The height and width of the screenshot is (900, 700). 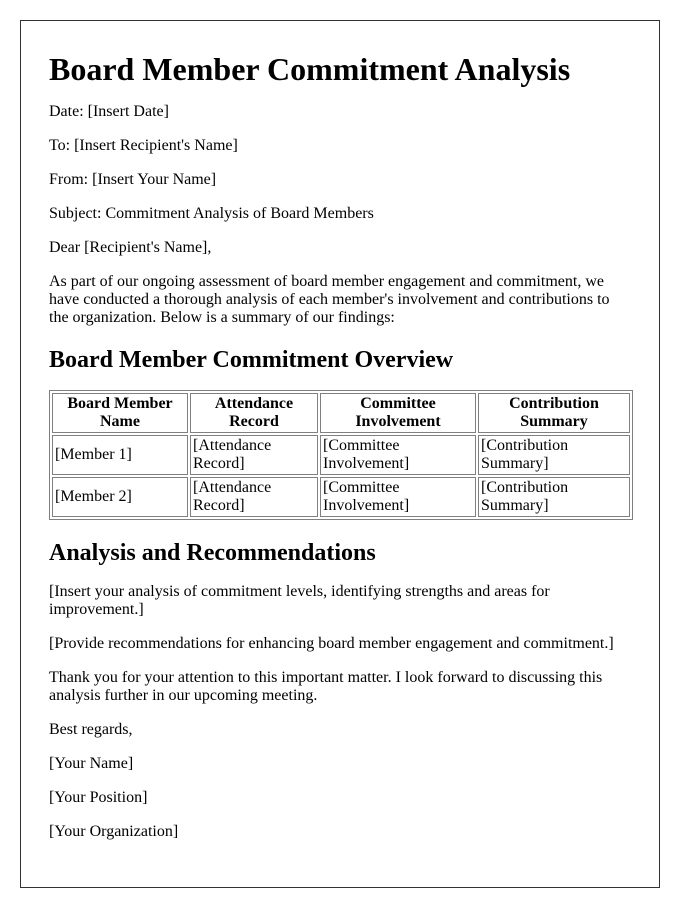 What do you see at coordinates (120, 455) in the screenshot?
I see `table-cell: [Member 1]` at bounding box center [120, 455].